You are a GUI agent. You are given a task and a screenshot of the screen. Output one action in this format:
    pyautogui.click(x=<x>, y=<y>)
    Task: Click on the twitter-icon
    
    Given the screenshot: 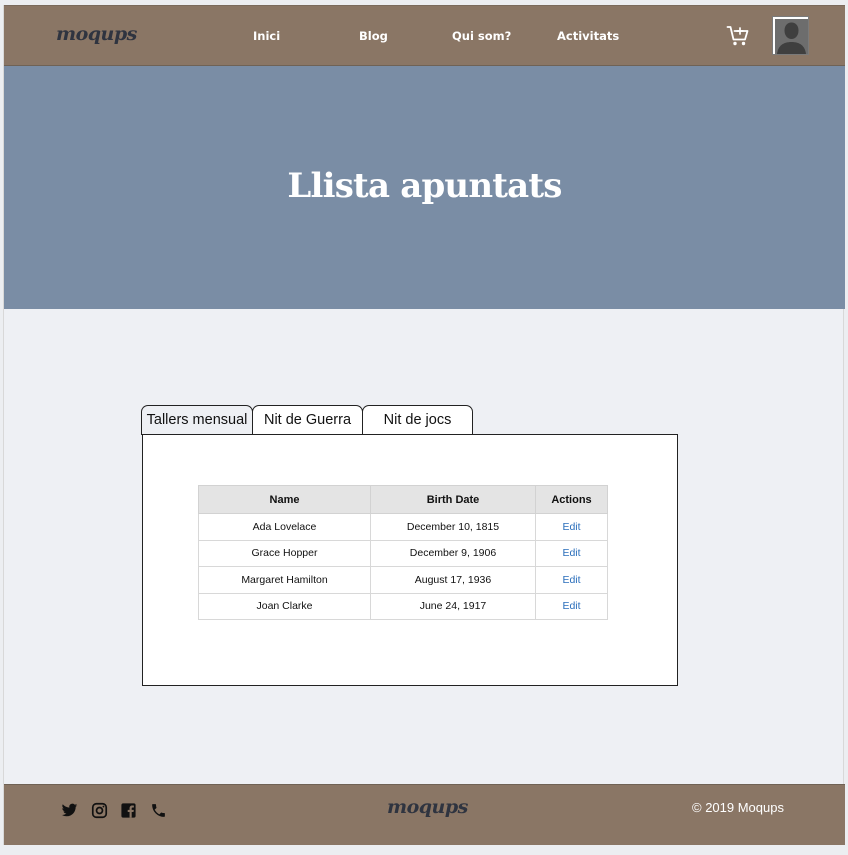 What is the action you would take?
    pyautogui.click(x=69, y=810)
    